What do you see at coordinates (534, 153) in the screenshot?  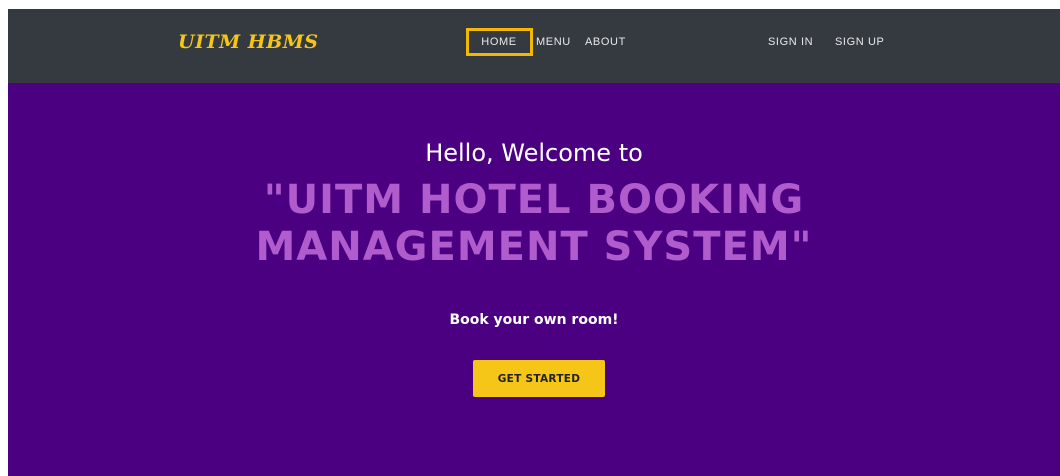 I see `hero-greeting: Hello, Welcome to` at bounding box center [534, 153].